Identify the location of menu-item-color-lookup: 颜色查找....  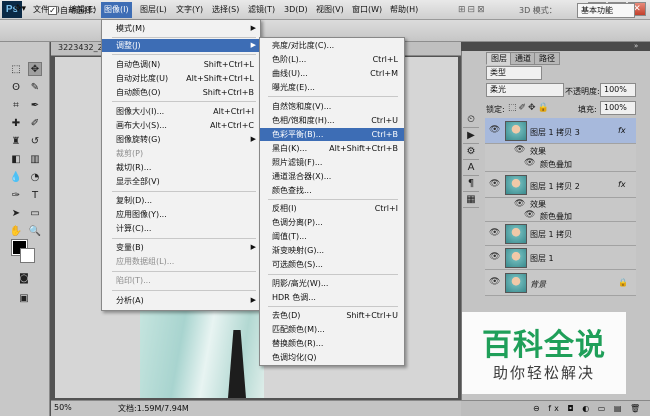
(332, 190).